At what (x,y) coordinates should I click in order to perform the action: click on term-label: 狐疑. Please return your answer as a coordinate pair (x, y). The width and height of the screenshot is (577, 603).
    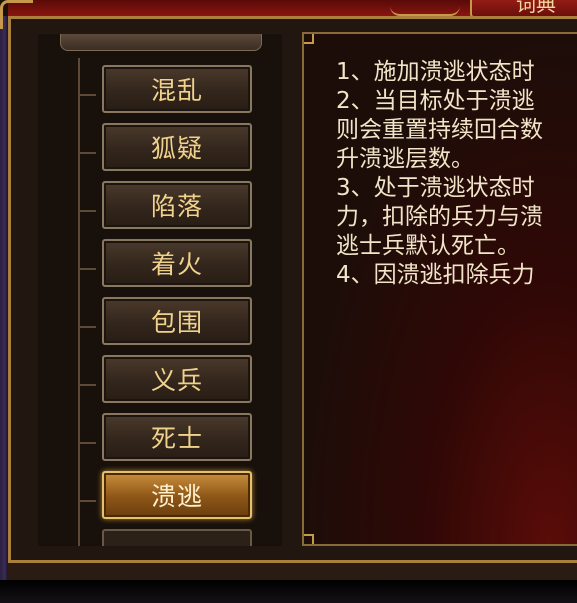
    Looking at the image, I should click on (176, 148).